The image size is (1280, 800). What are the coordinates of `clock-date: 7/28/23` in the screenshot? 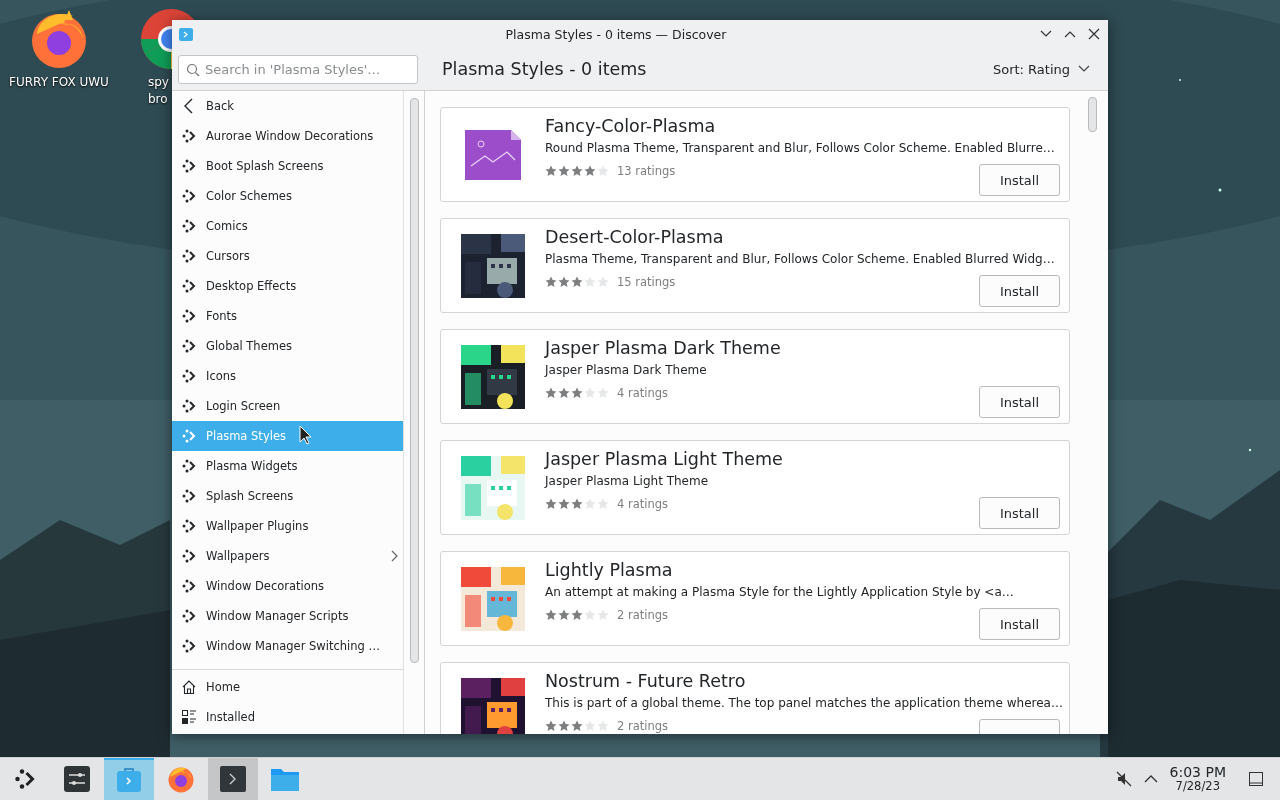 It's located at (1197, 786).